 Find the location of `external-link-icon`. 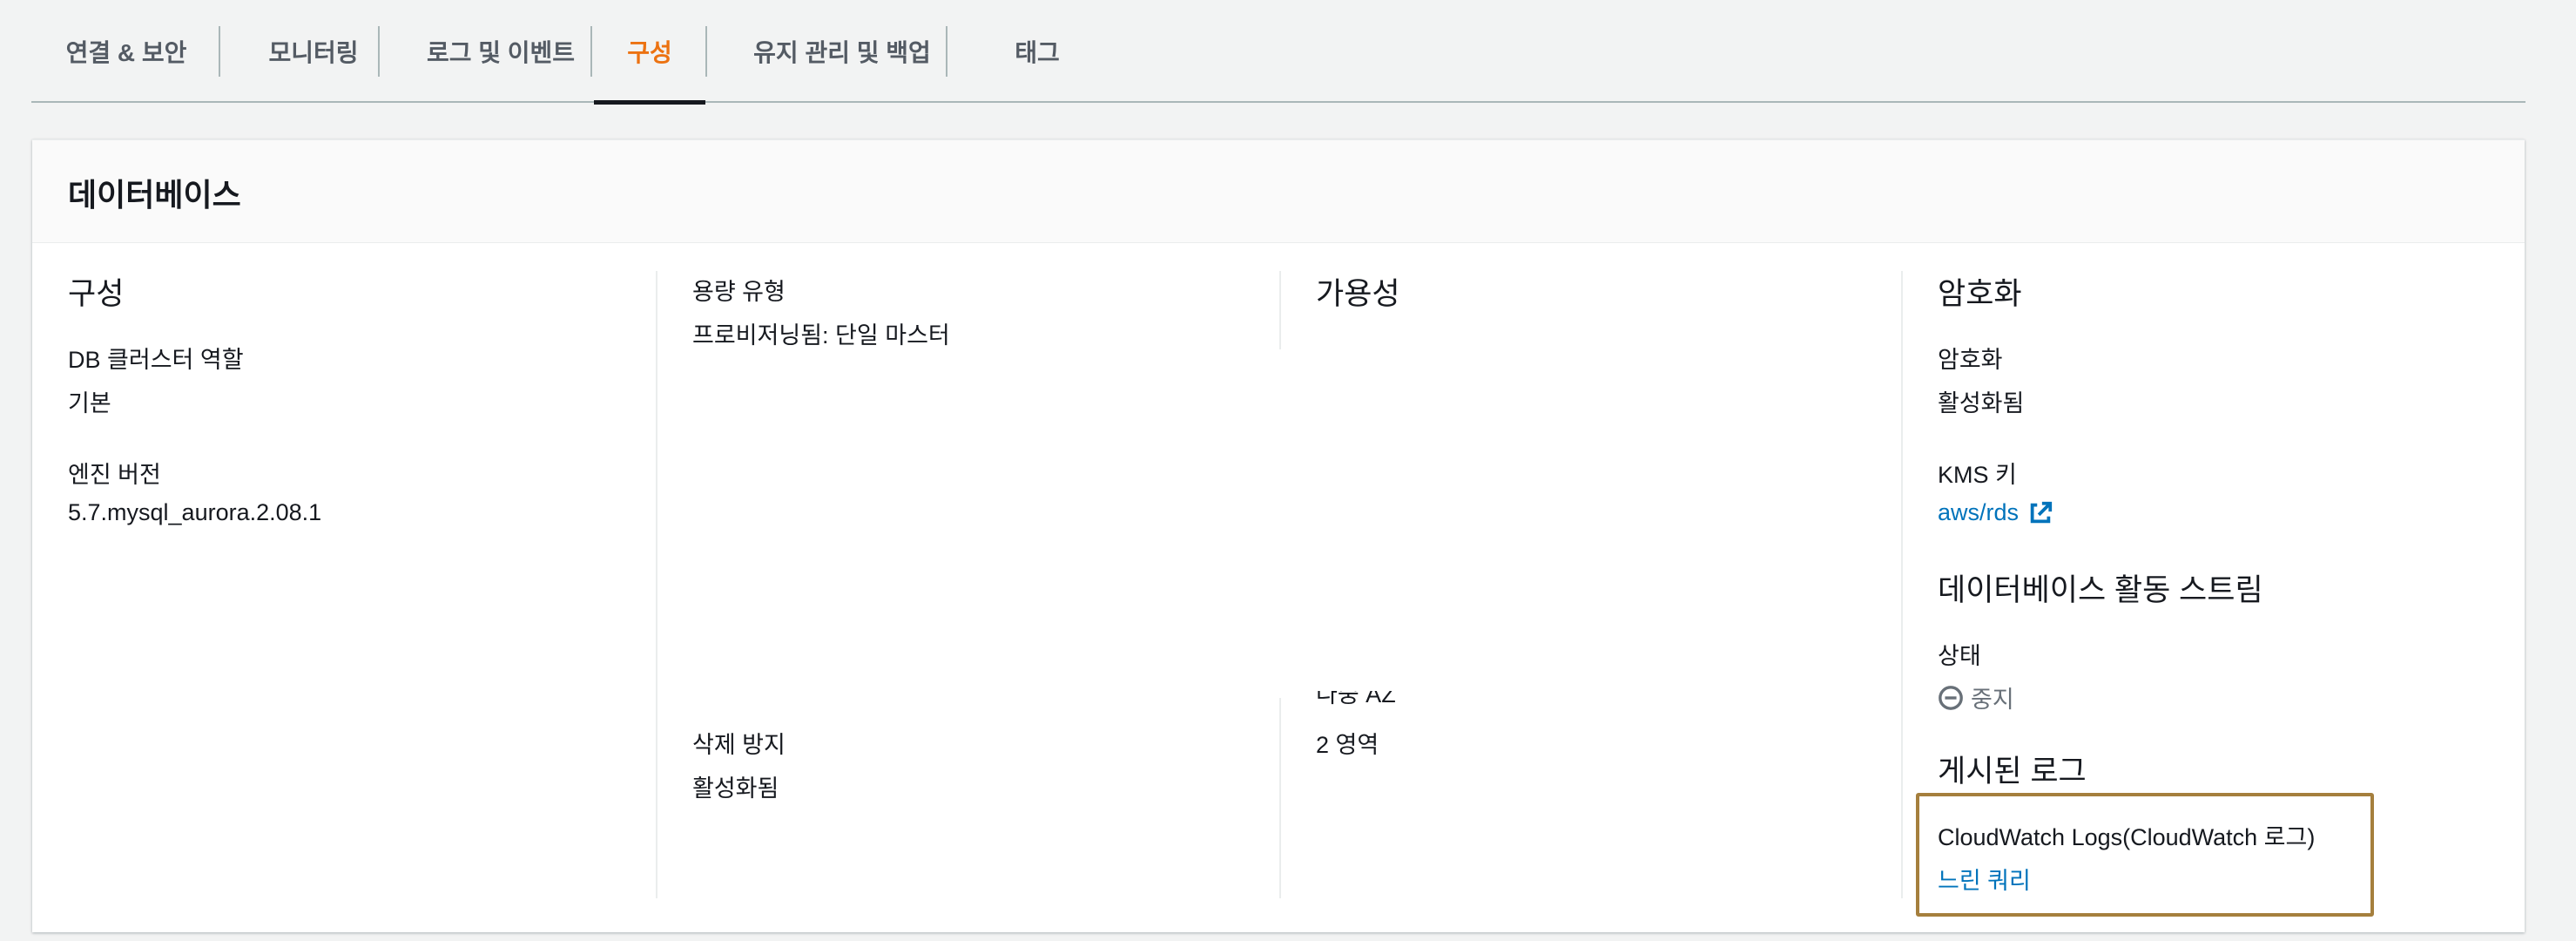

external-link-icon is located at coordinates (2040, 513).